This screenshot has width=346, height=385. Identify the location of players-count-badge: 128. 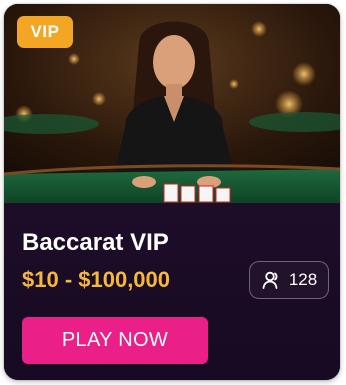
(289, 280).